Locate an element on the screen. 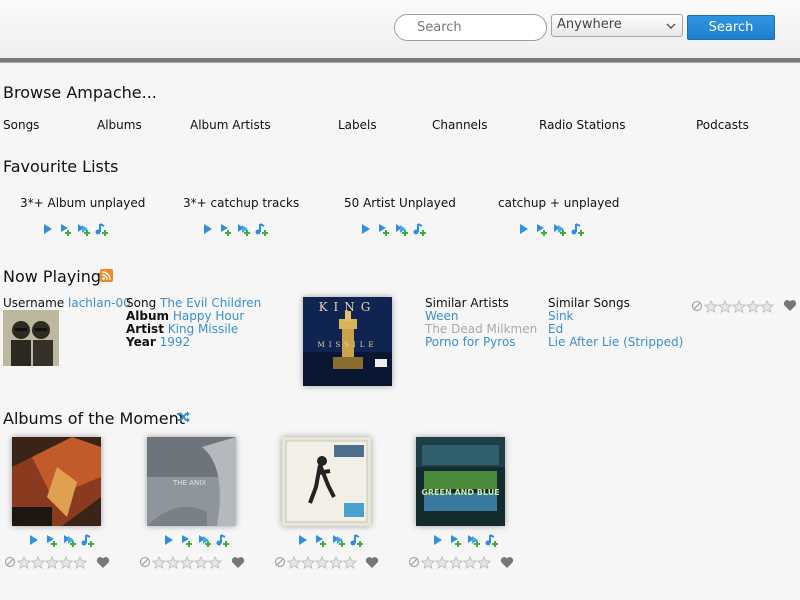  favourite-2-add-to-temp-playlist-button is located at coordinates (262, 229).